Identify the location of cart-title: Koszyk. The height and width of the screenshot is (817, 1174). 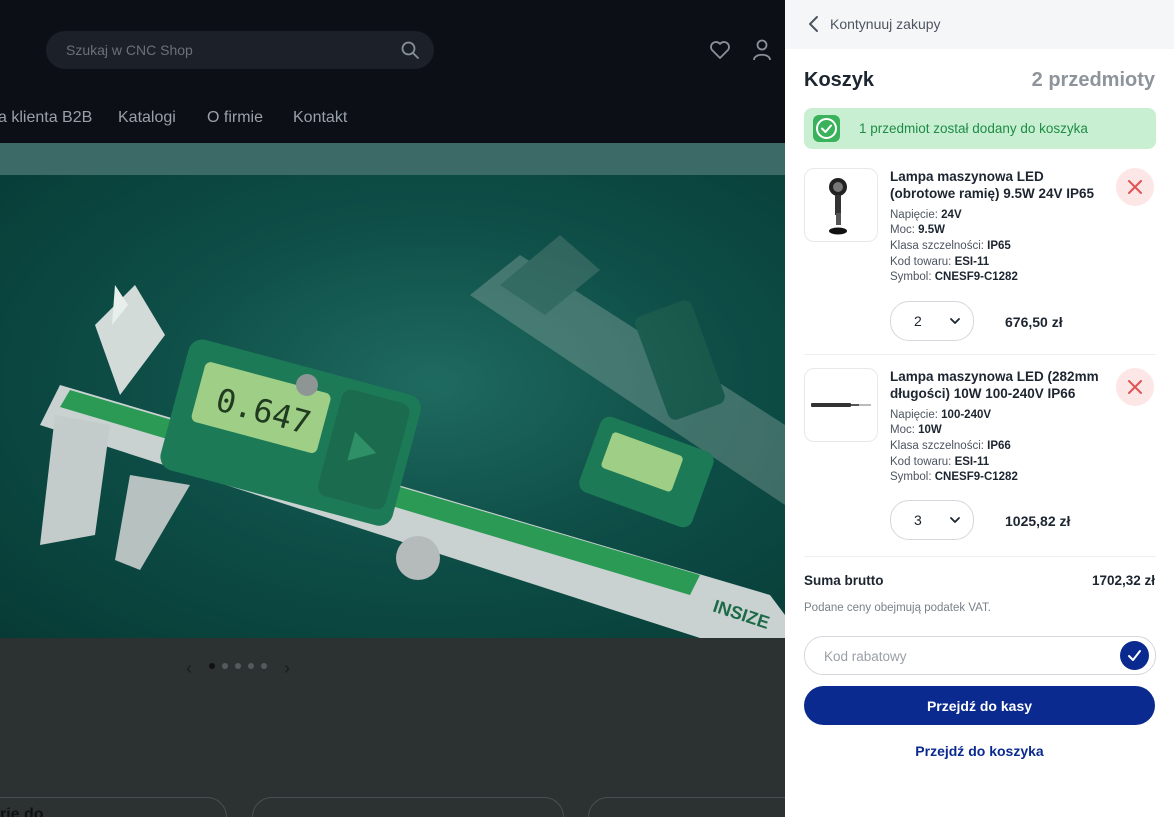
(839, 80).